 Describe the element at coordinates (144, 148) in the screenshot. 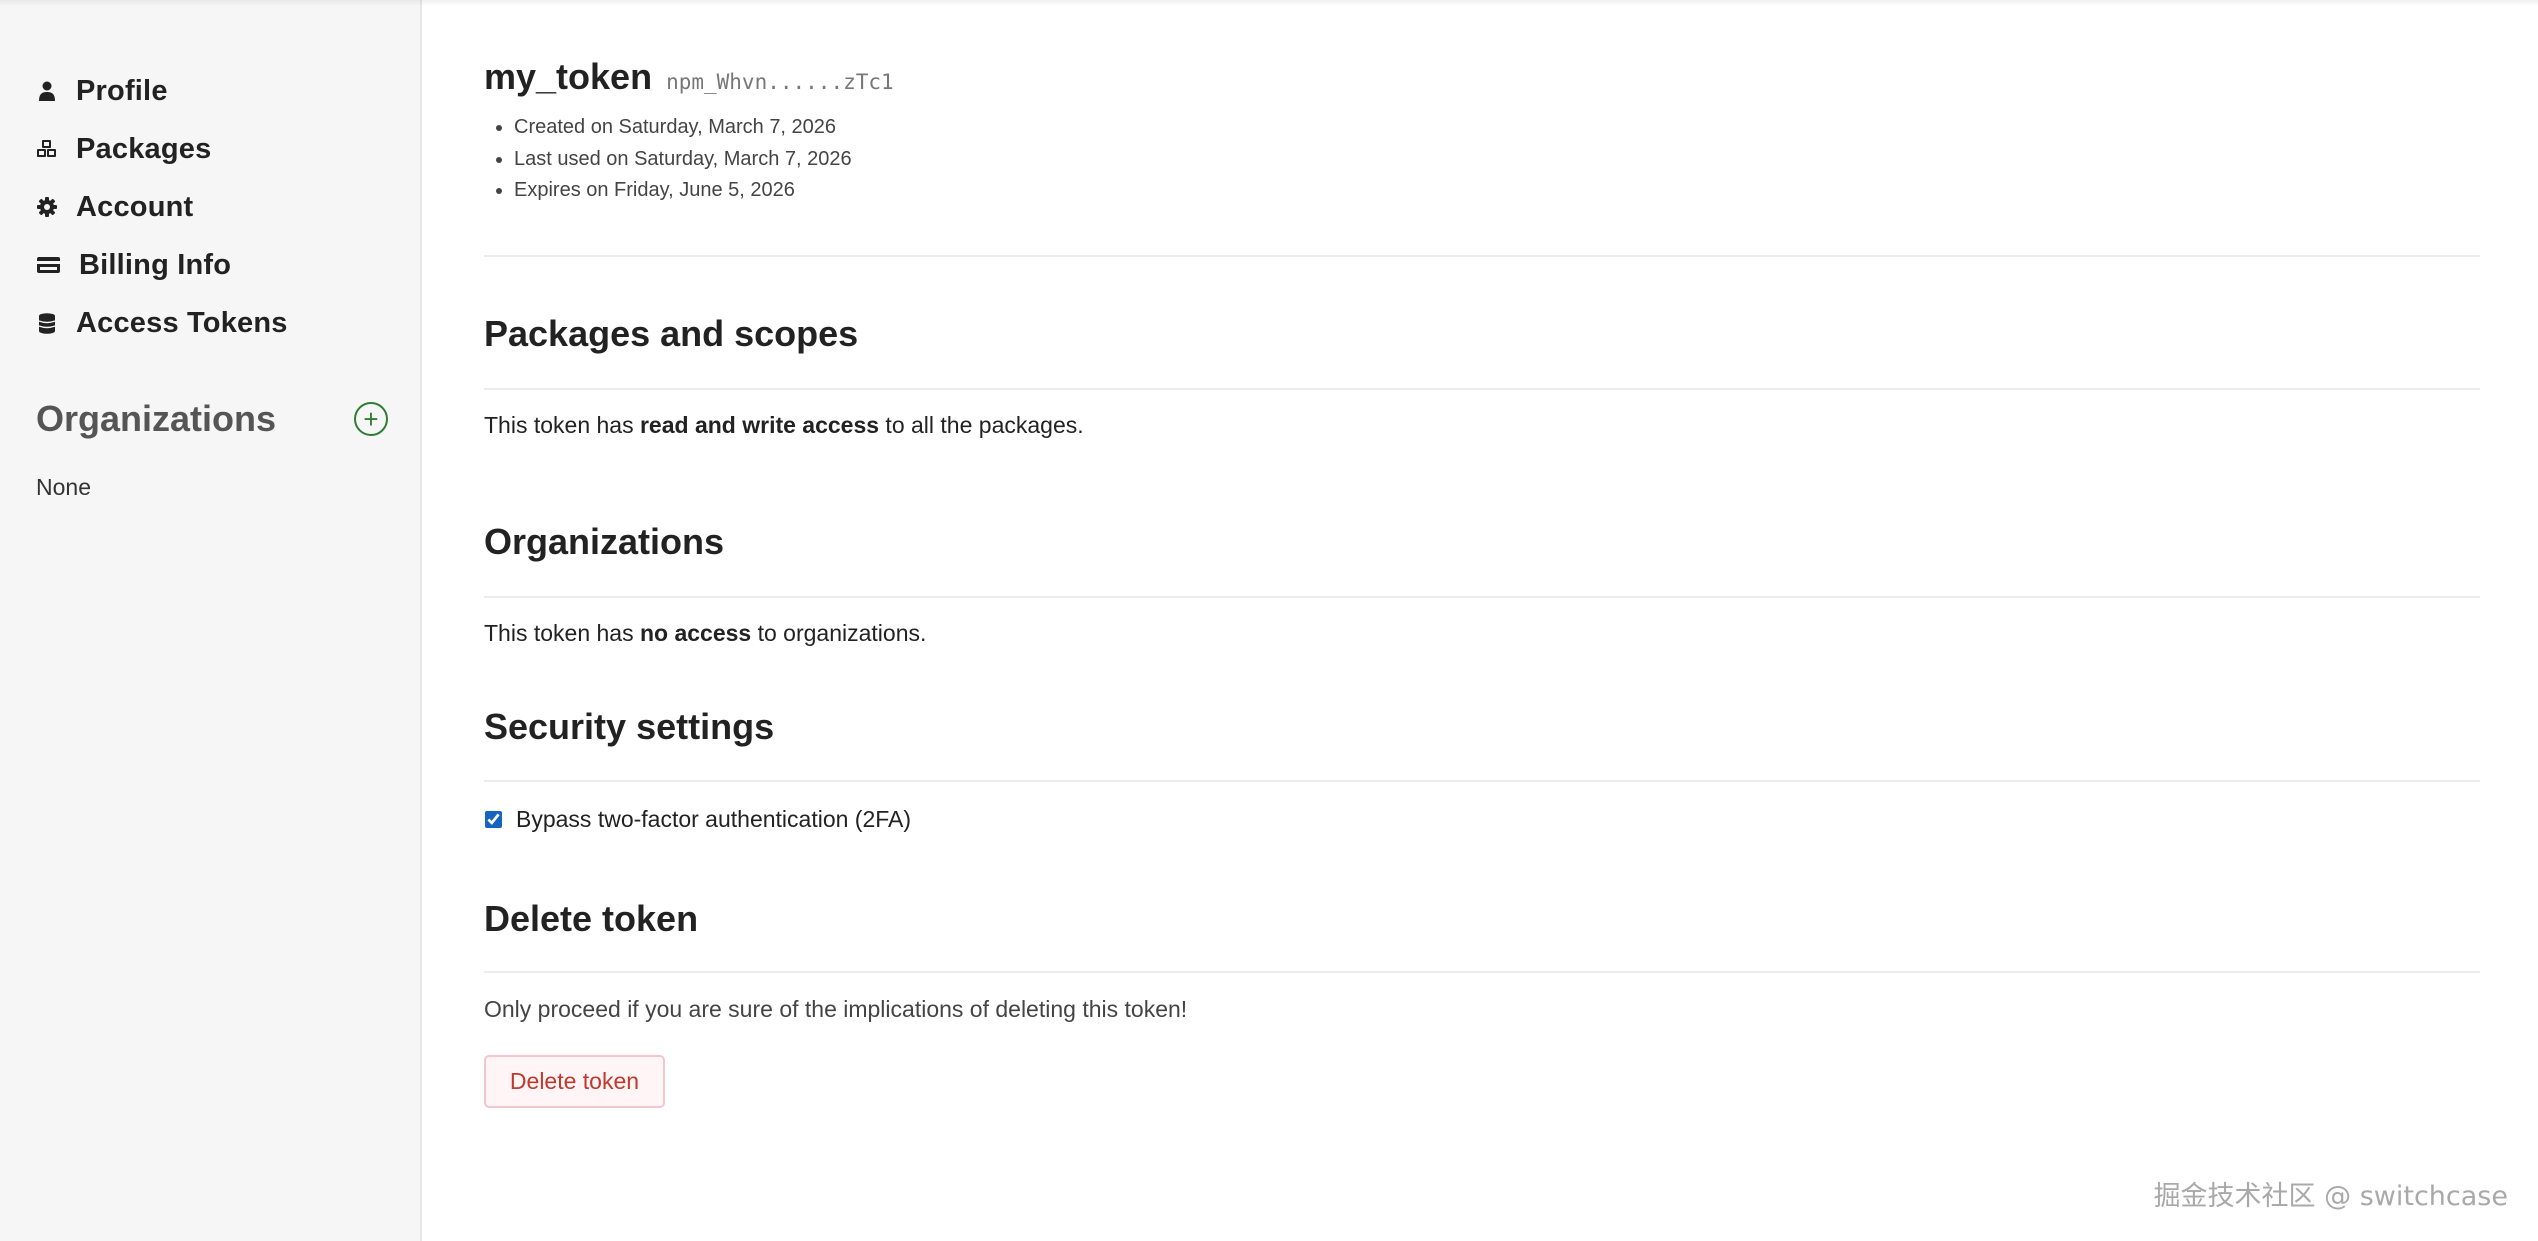

I see `sidebar-item-label: Packages` at that location.